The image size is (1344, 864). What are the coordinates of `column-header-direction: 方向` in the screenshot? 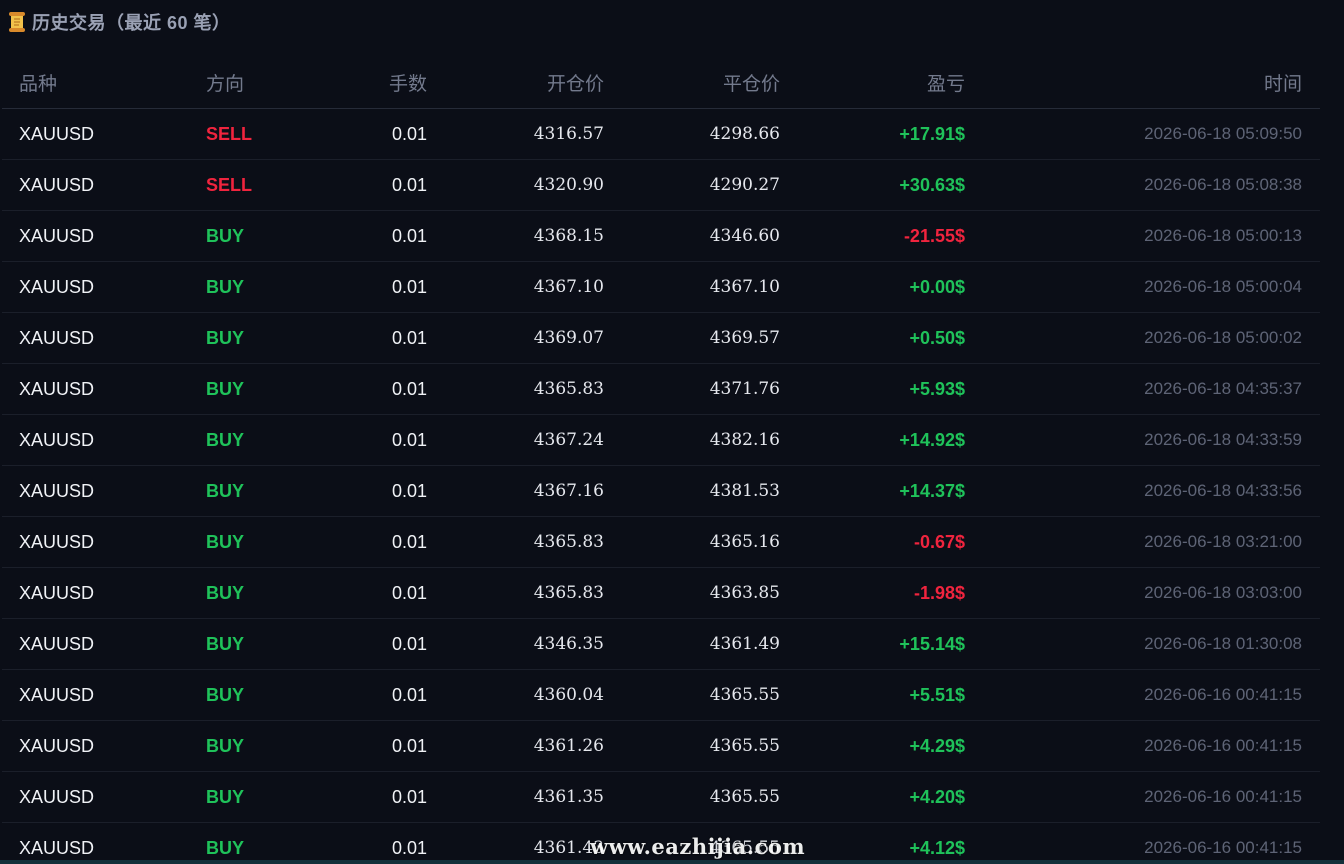 It's located at (225, 82).